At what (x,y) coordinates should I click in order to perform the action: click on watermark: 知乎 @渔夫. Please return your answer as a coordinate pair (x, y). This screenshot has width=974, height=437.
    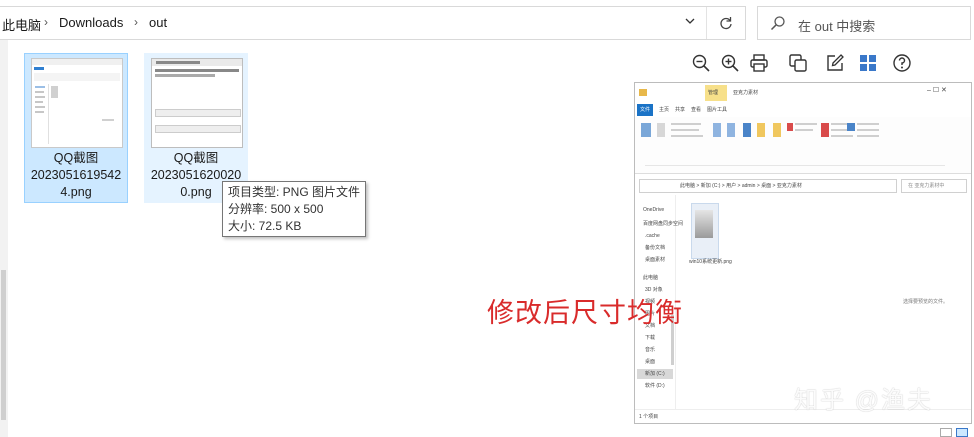
    Looking at the image, I should click on (864, 400).